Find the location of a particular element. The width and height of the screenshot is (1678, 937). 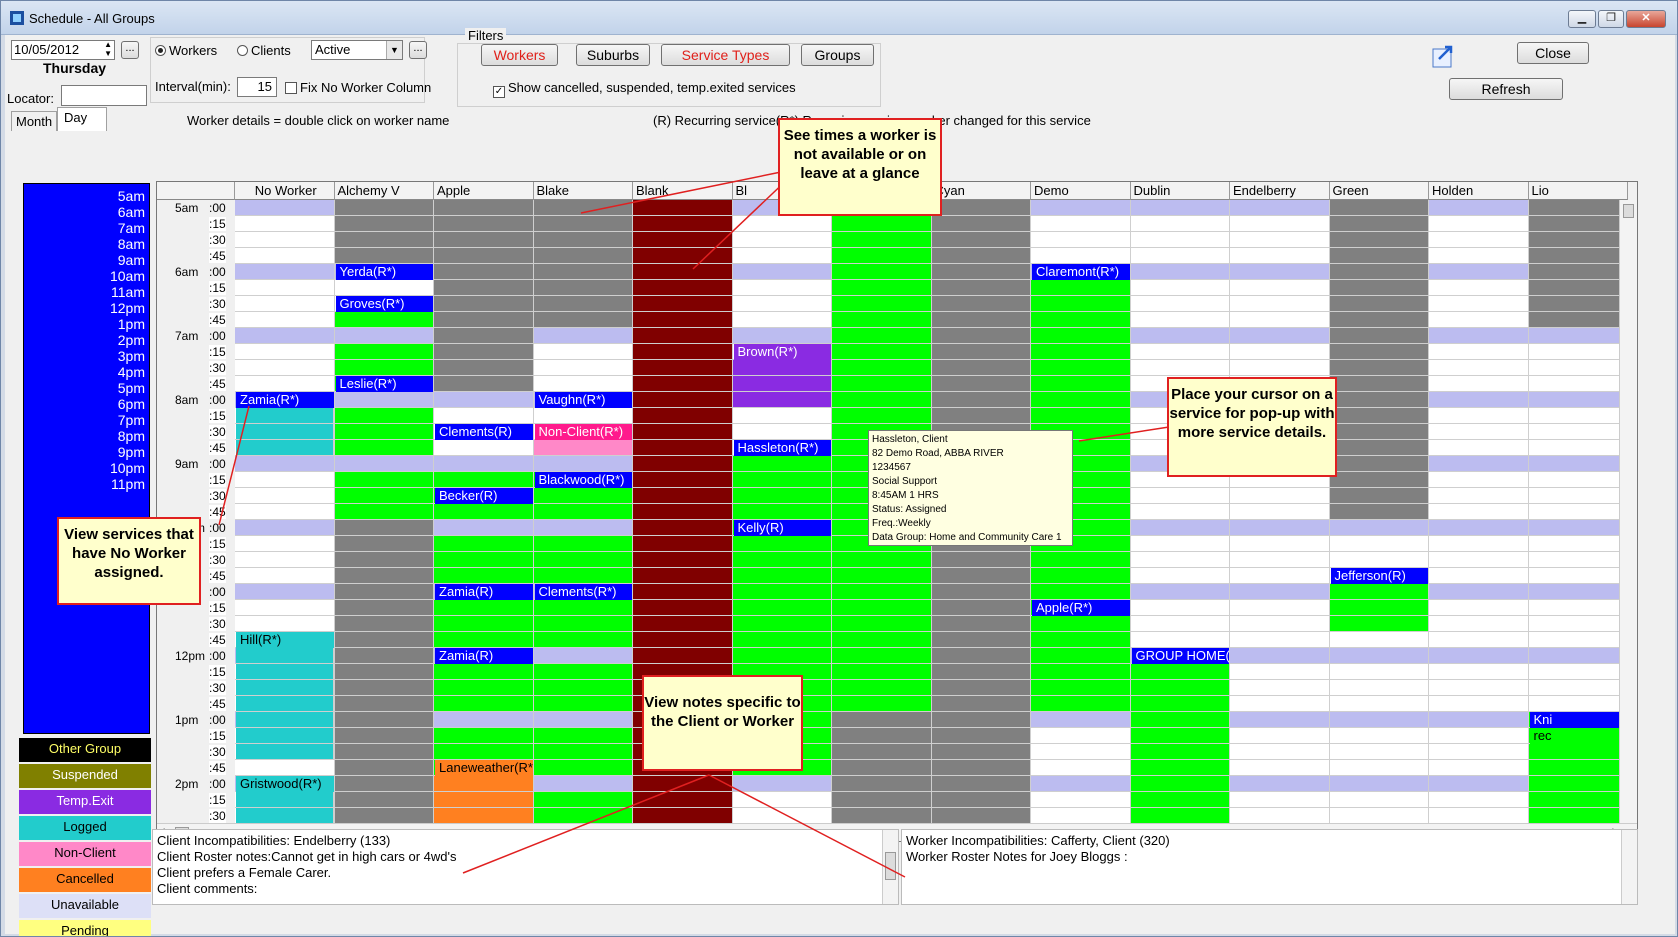

column-header-9: Dublin is located at coordinates (1180, 191).